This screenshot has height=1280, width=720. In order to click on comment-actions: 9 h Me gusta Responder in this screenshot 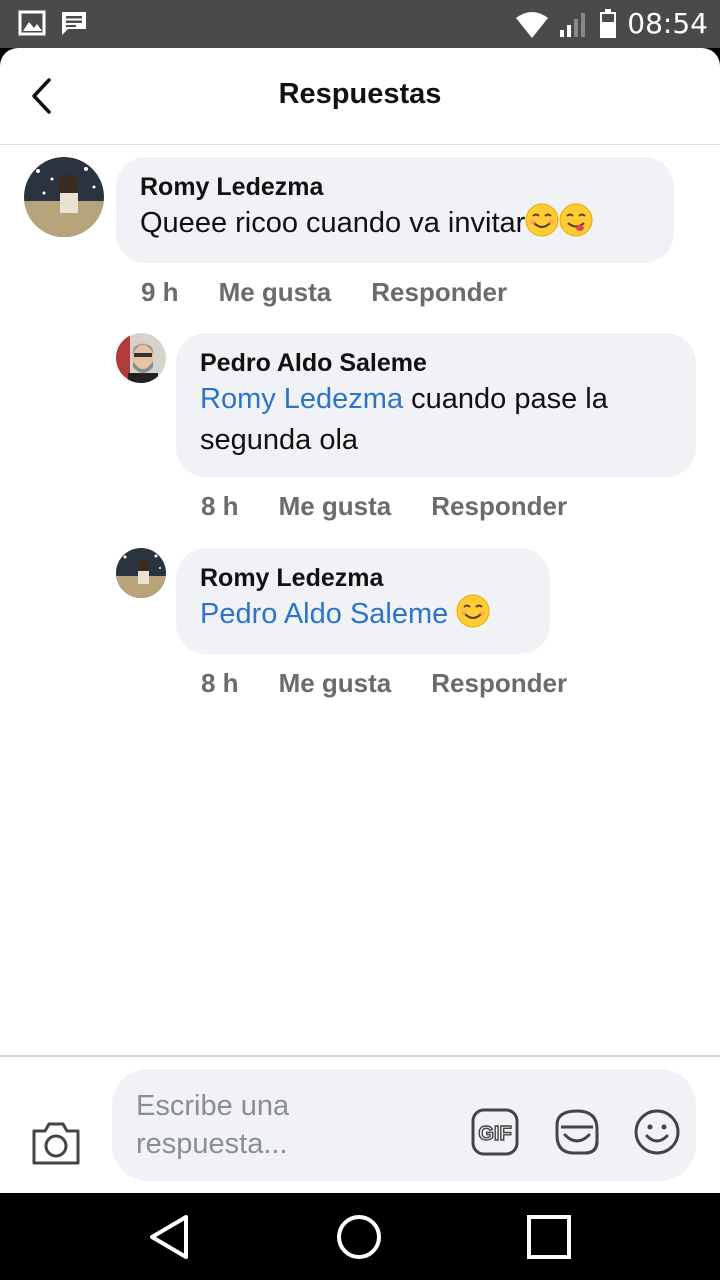, I will do `click(344, 292)`.